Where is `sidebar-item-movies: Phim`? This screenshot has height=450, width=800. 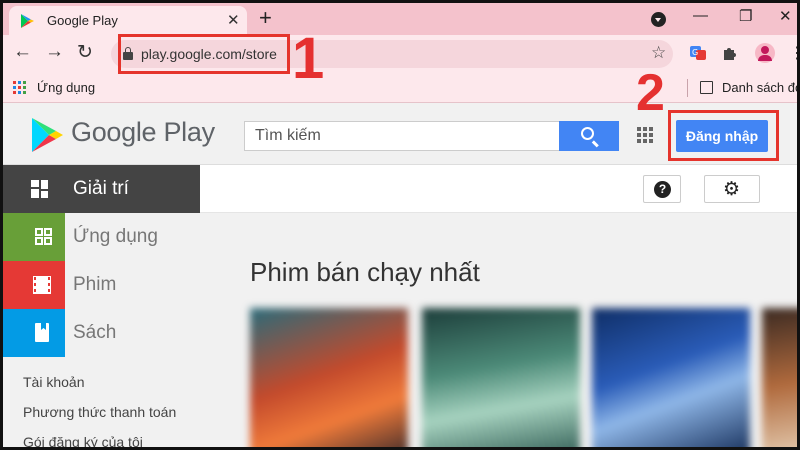 sidebar-item-movies: Phim is located at coordinates (101, 285).